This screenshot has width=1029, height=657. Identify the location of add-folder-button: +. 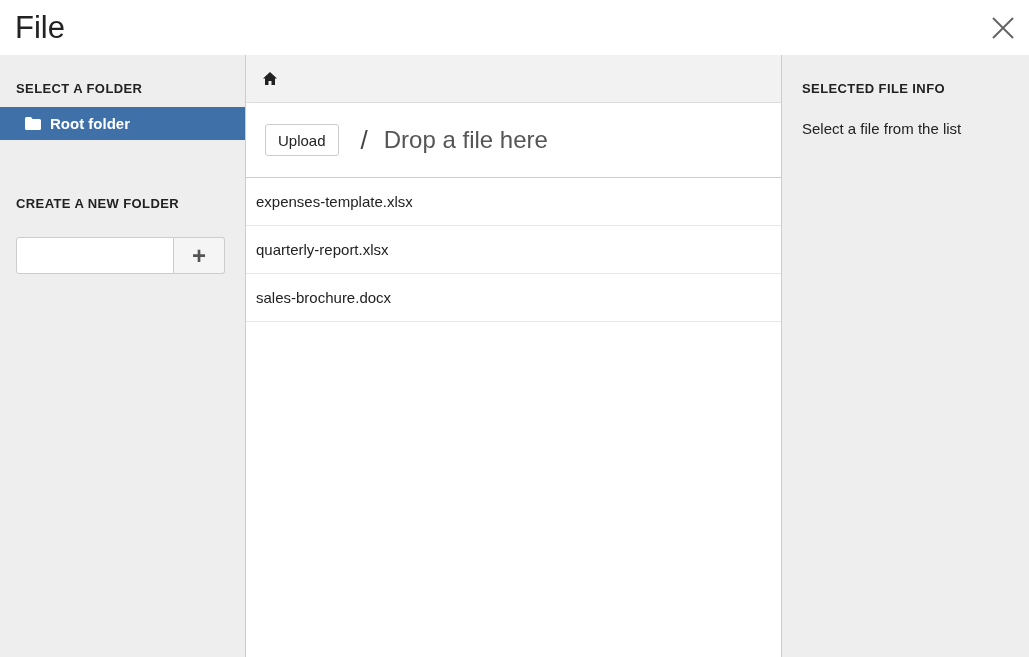
(199, 255).